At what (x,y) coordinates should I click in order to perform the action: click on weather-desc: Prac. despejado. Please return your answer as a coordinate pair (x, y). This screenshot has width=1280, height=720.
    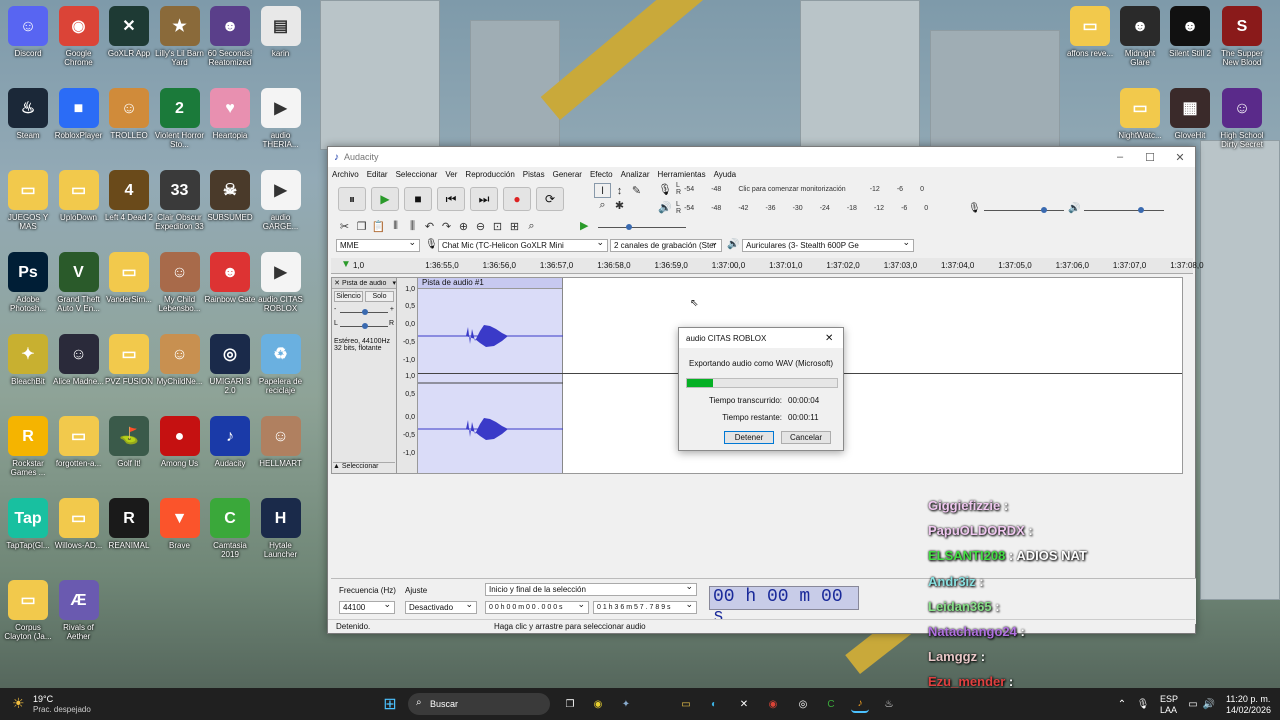
    Looking at the image, I should click on (62, 709).